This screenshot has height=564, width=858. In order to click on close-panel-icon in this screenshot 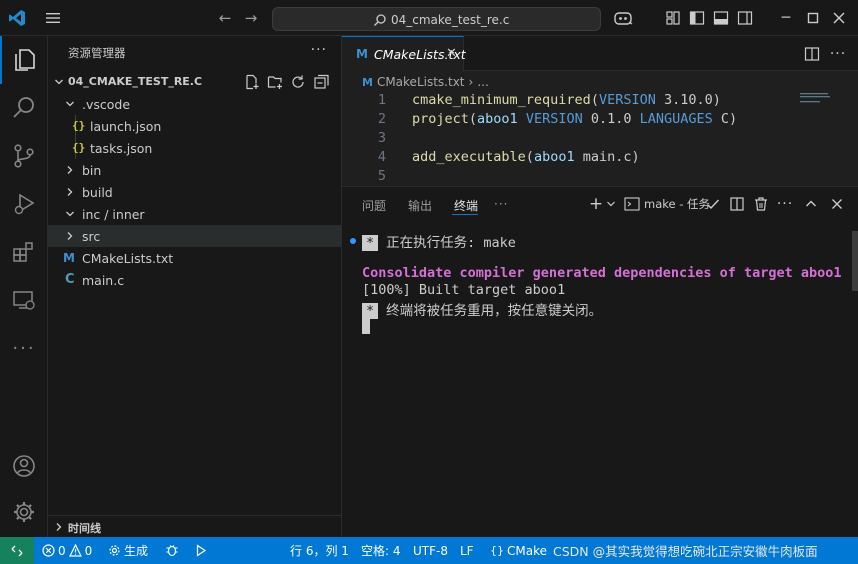, I will do `click(837, 204)`.